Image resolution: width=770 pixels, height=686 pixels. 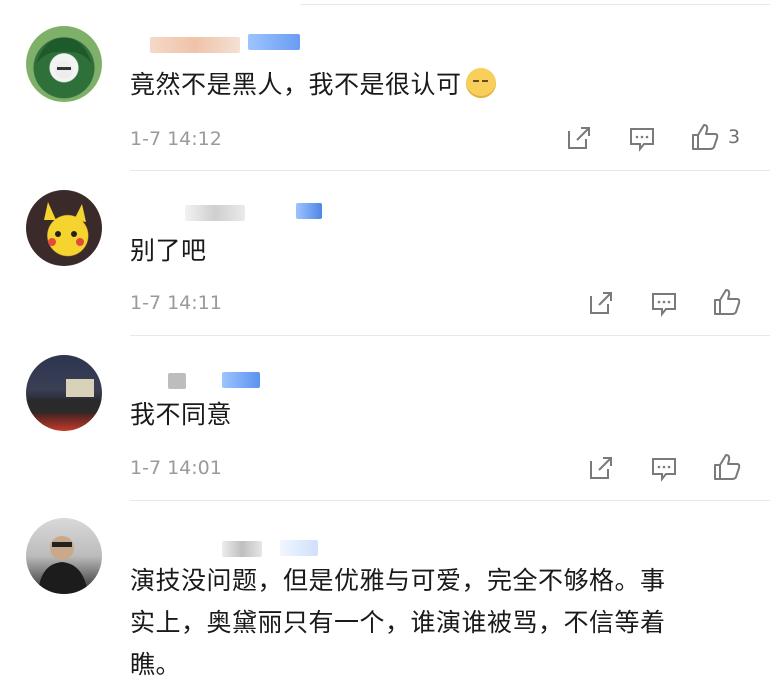 What do you see at coordinates (398, 622) in the screenshot?
I see `comment-text-line: 实上，奥黛丽只有一个，谁演谁被骂，不信等着` at bounding box center [398, 622].